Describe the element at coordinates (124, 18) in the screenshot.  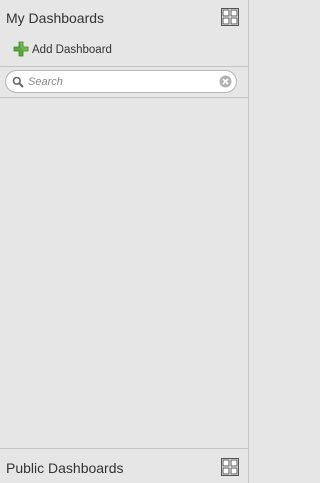
I see `my-dashboards-header: My Dashboards` at that location.